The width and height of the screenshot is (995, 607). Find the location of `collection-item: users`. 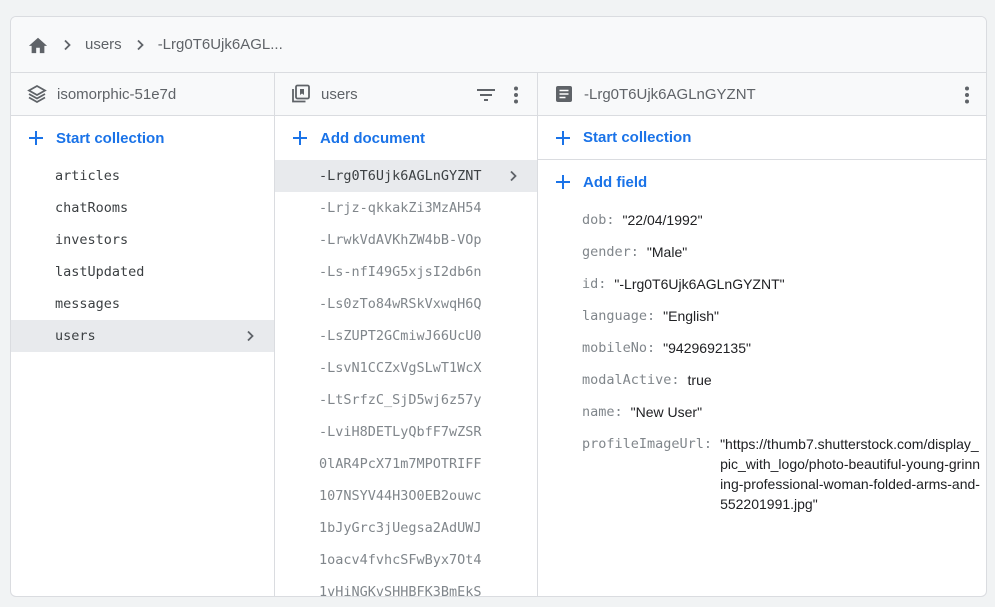

collection-item: users is located at coordinates (142, 336).